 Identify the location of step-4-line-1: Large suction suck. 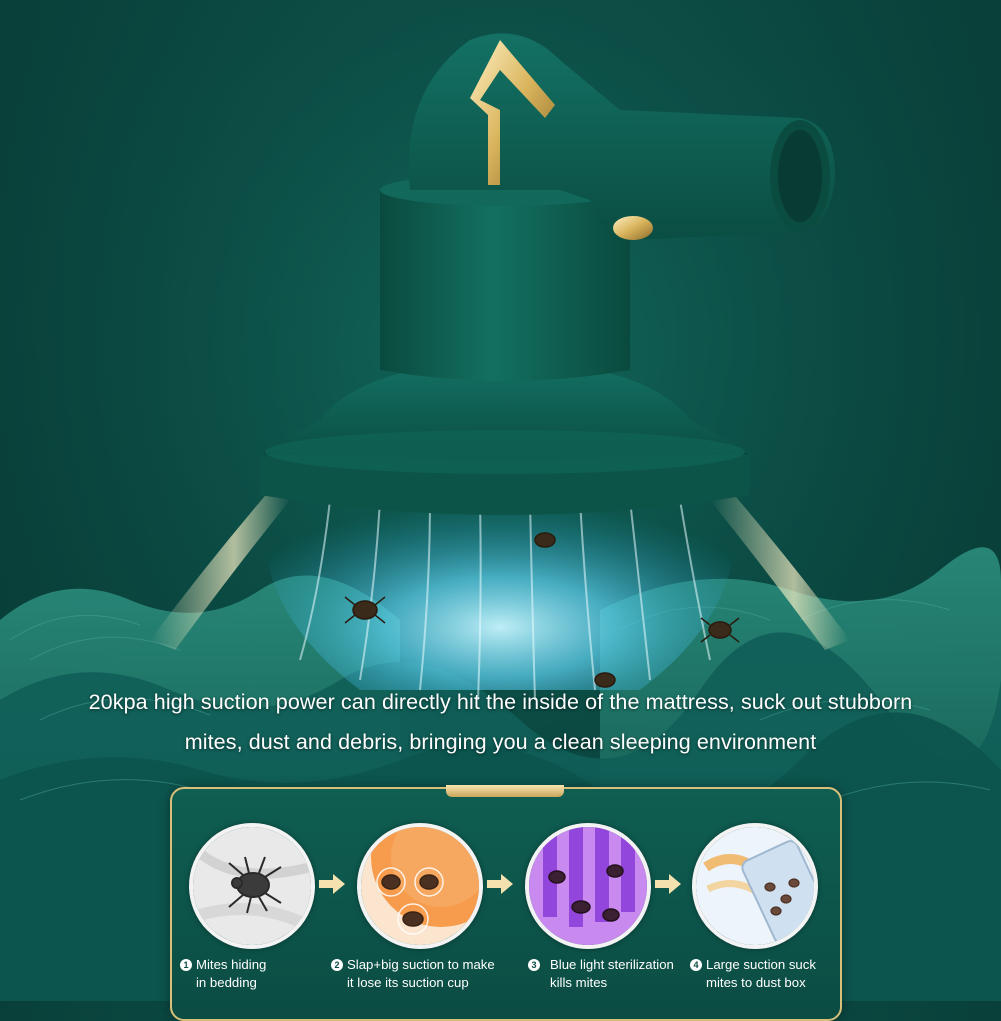
(761, 964).